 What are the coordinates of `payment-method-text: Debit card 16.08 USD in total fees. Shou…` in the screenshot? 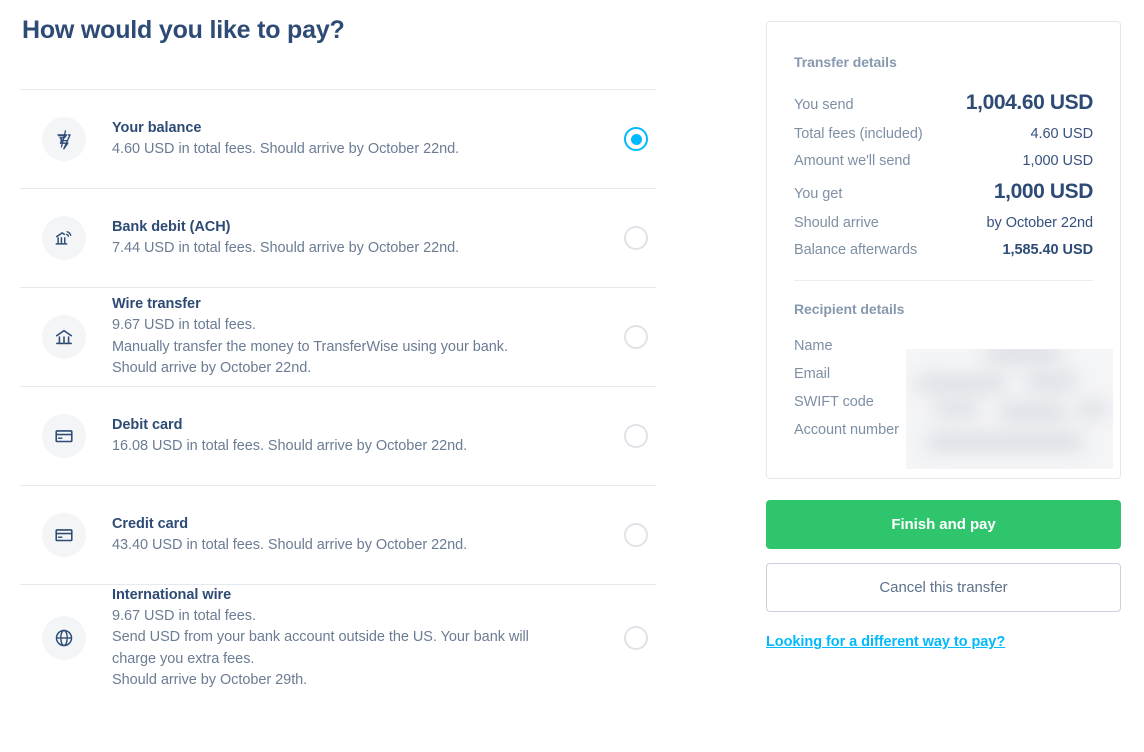 It's located at (355, 436).